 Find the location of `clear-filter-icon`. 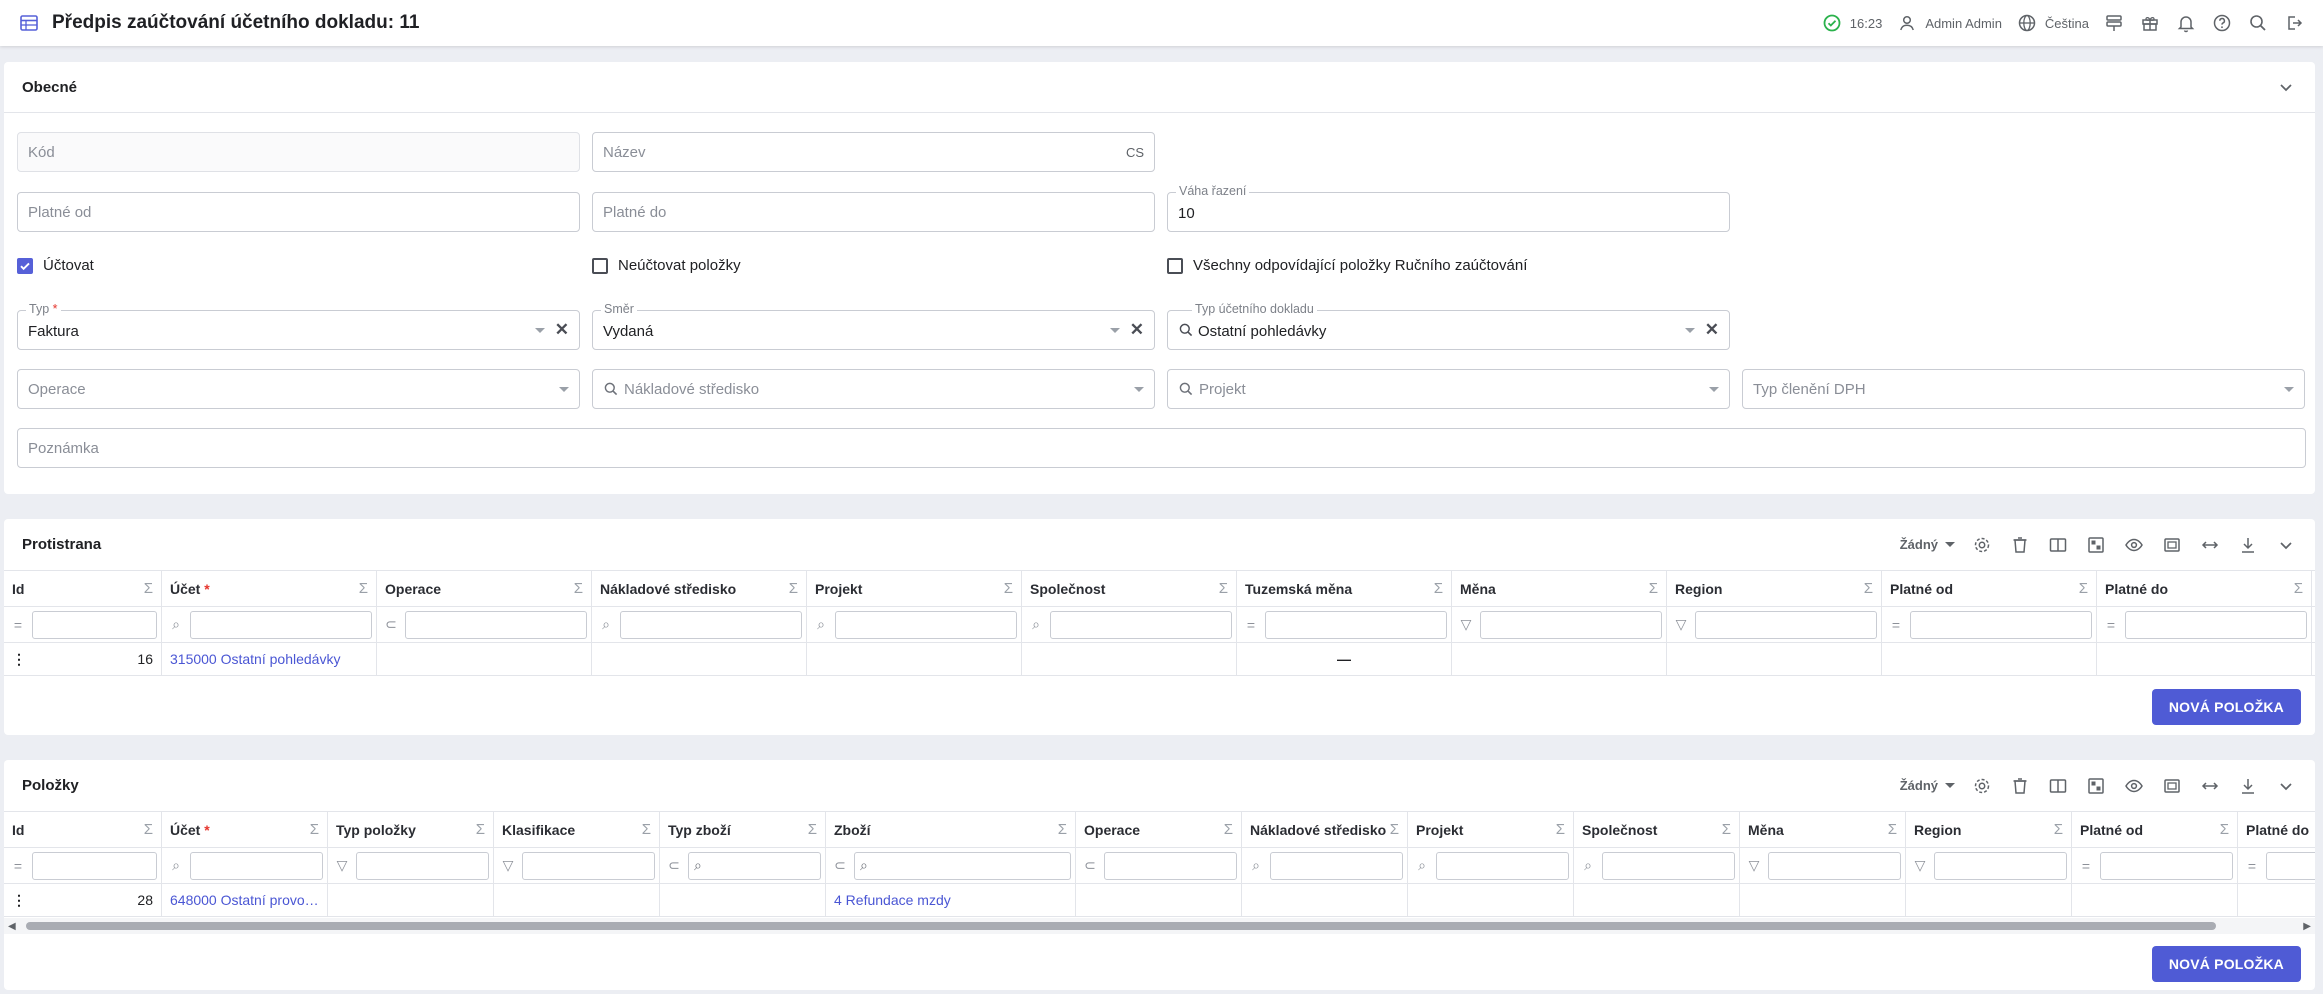

clear-filter-icon is located at coordinates (2020, 545).